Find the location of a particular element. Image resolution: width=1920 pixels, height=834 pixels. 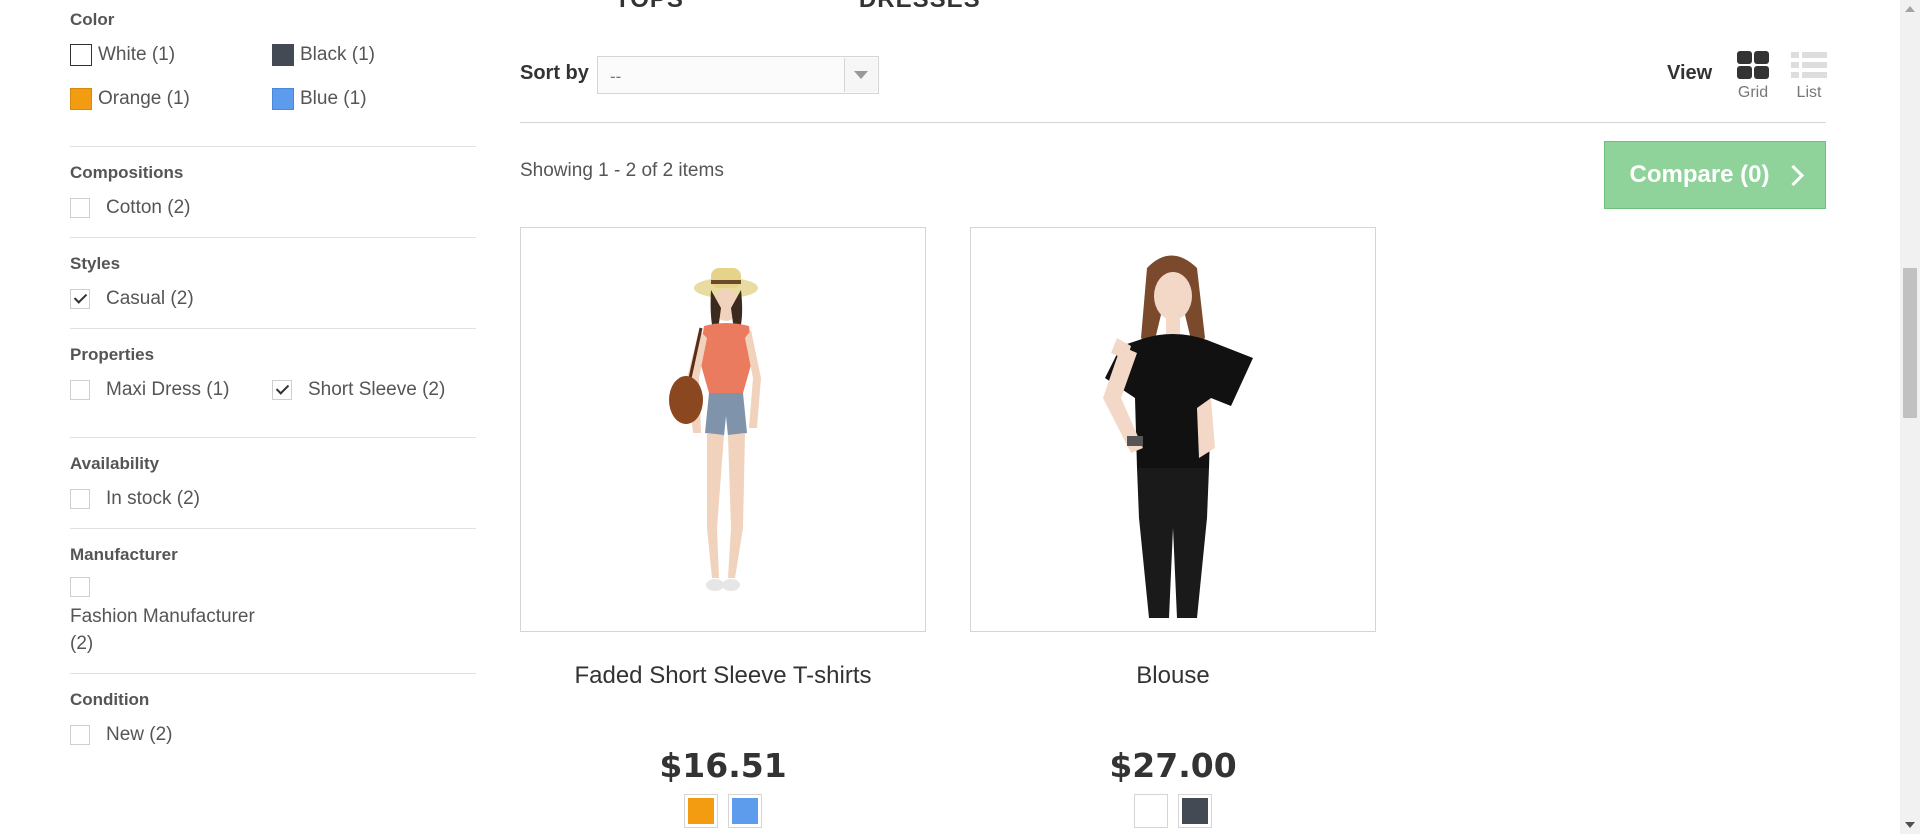

view-grid-button: Grid is located at coordinates (1753, 76).